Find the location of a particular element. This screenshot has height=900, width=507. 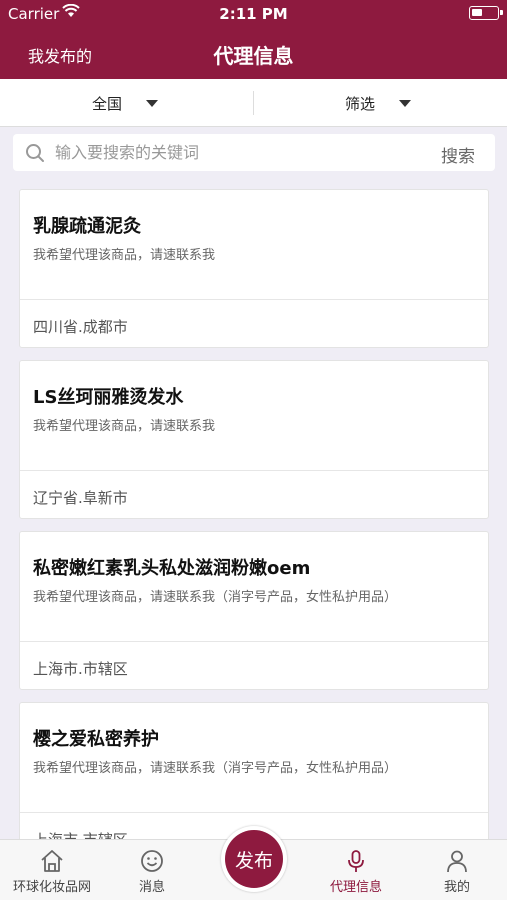

tab-messages: 消息 is located at coordinates (152, 870).